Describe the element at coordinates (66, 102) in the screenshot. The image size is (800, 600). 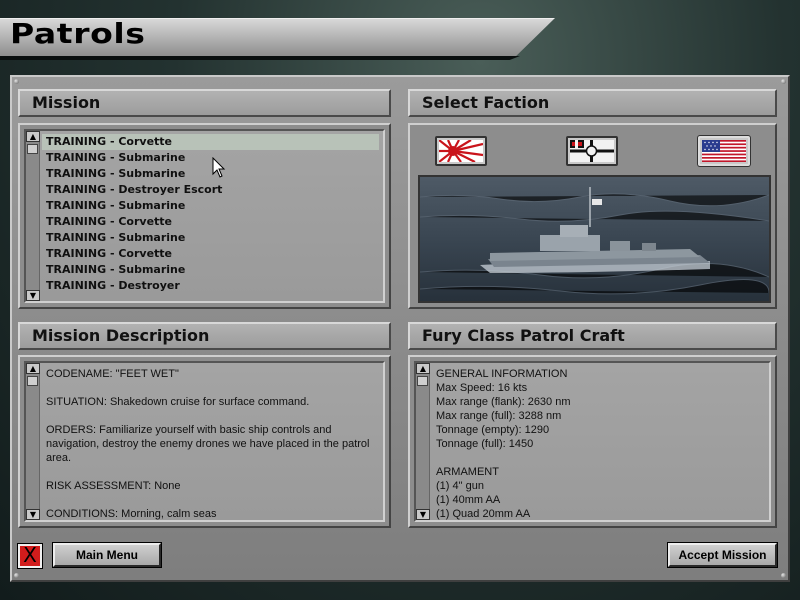
I see `mission-header-label: Mission` at that location.